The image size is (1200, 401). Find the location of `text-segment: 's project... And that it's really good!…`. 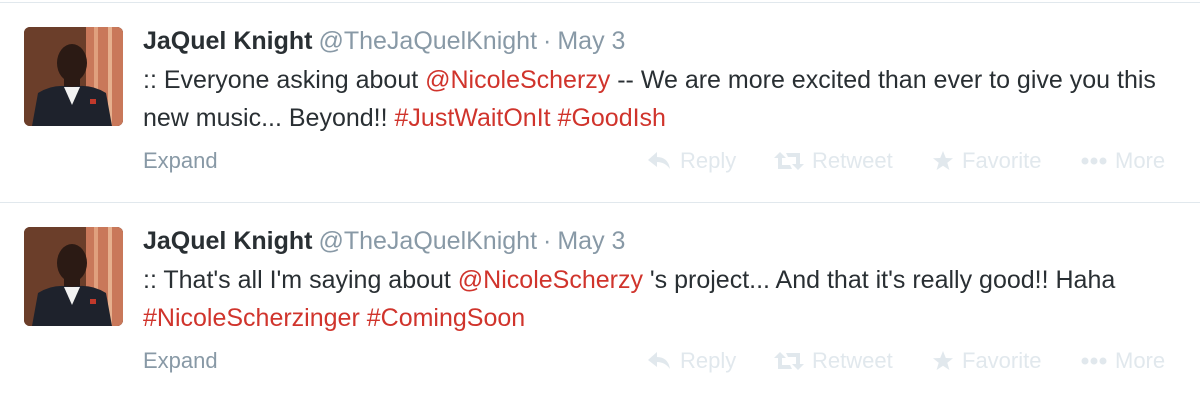

text-segment: 's project... And that it's really good!… is located at coordinates (879, 280).